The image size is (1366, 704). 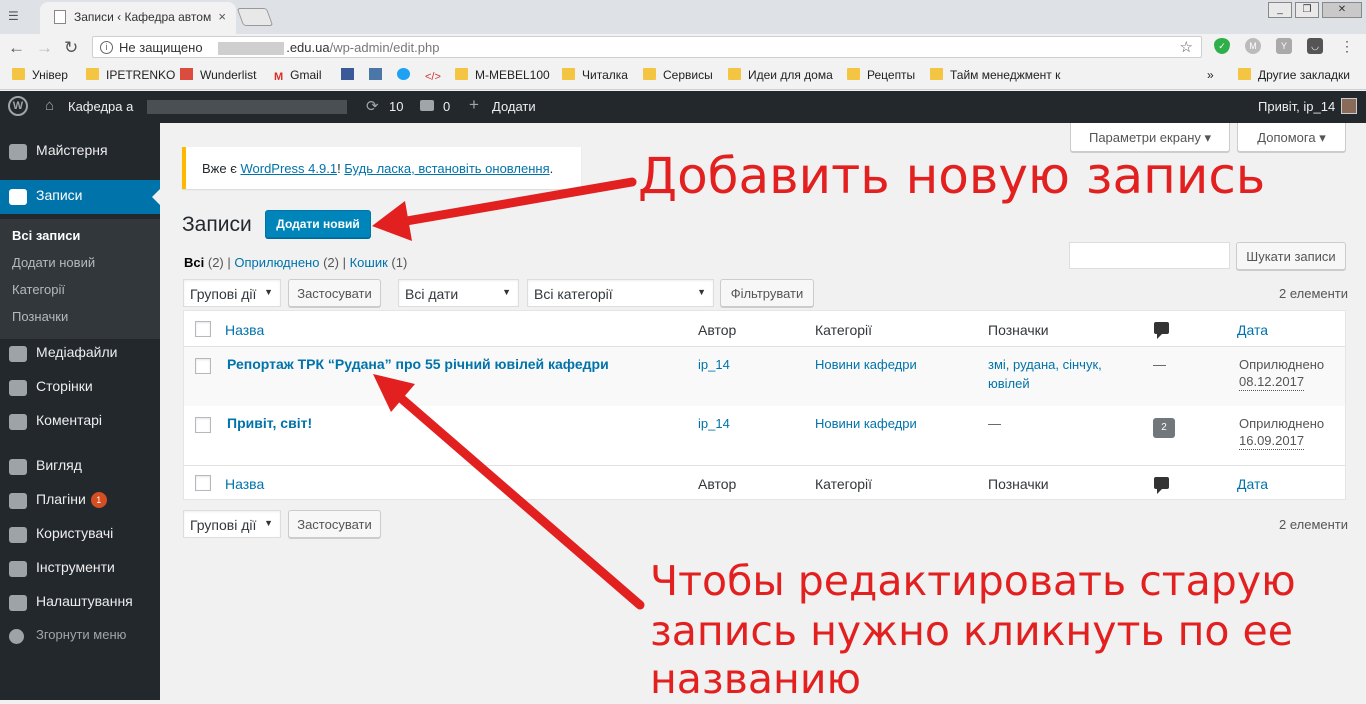 I want to click on bookmark-item: Сервисы, so click(x=678, y=75).